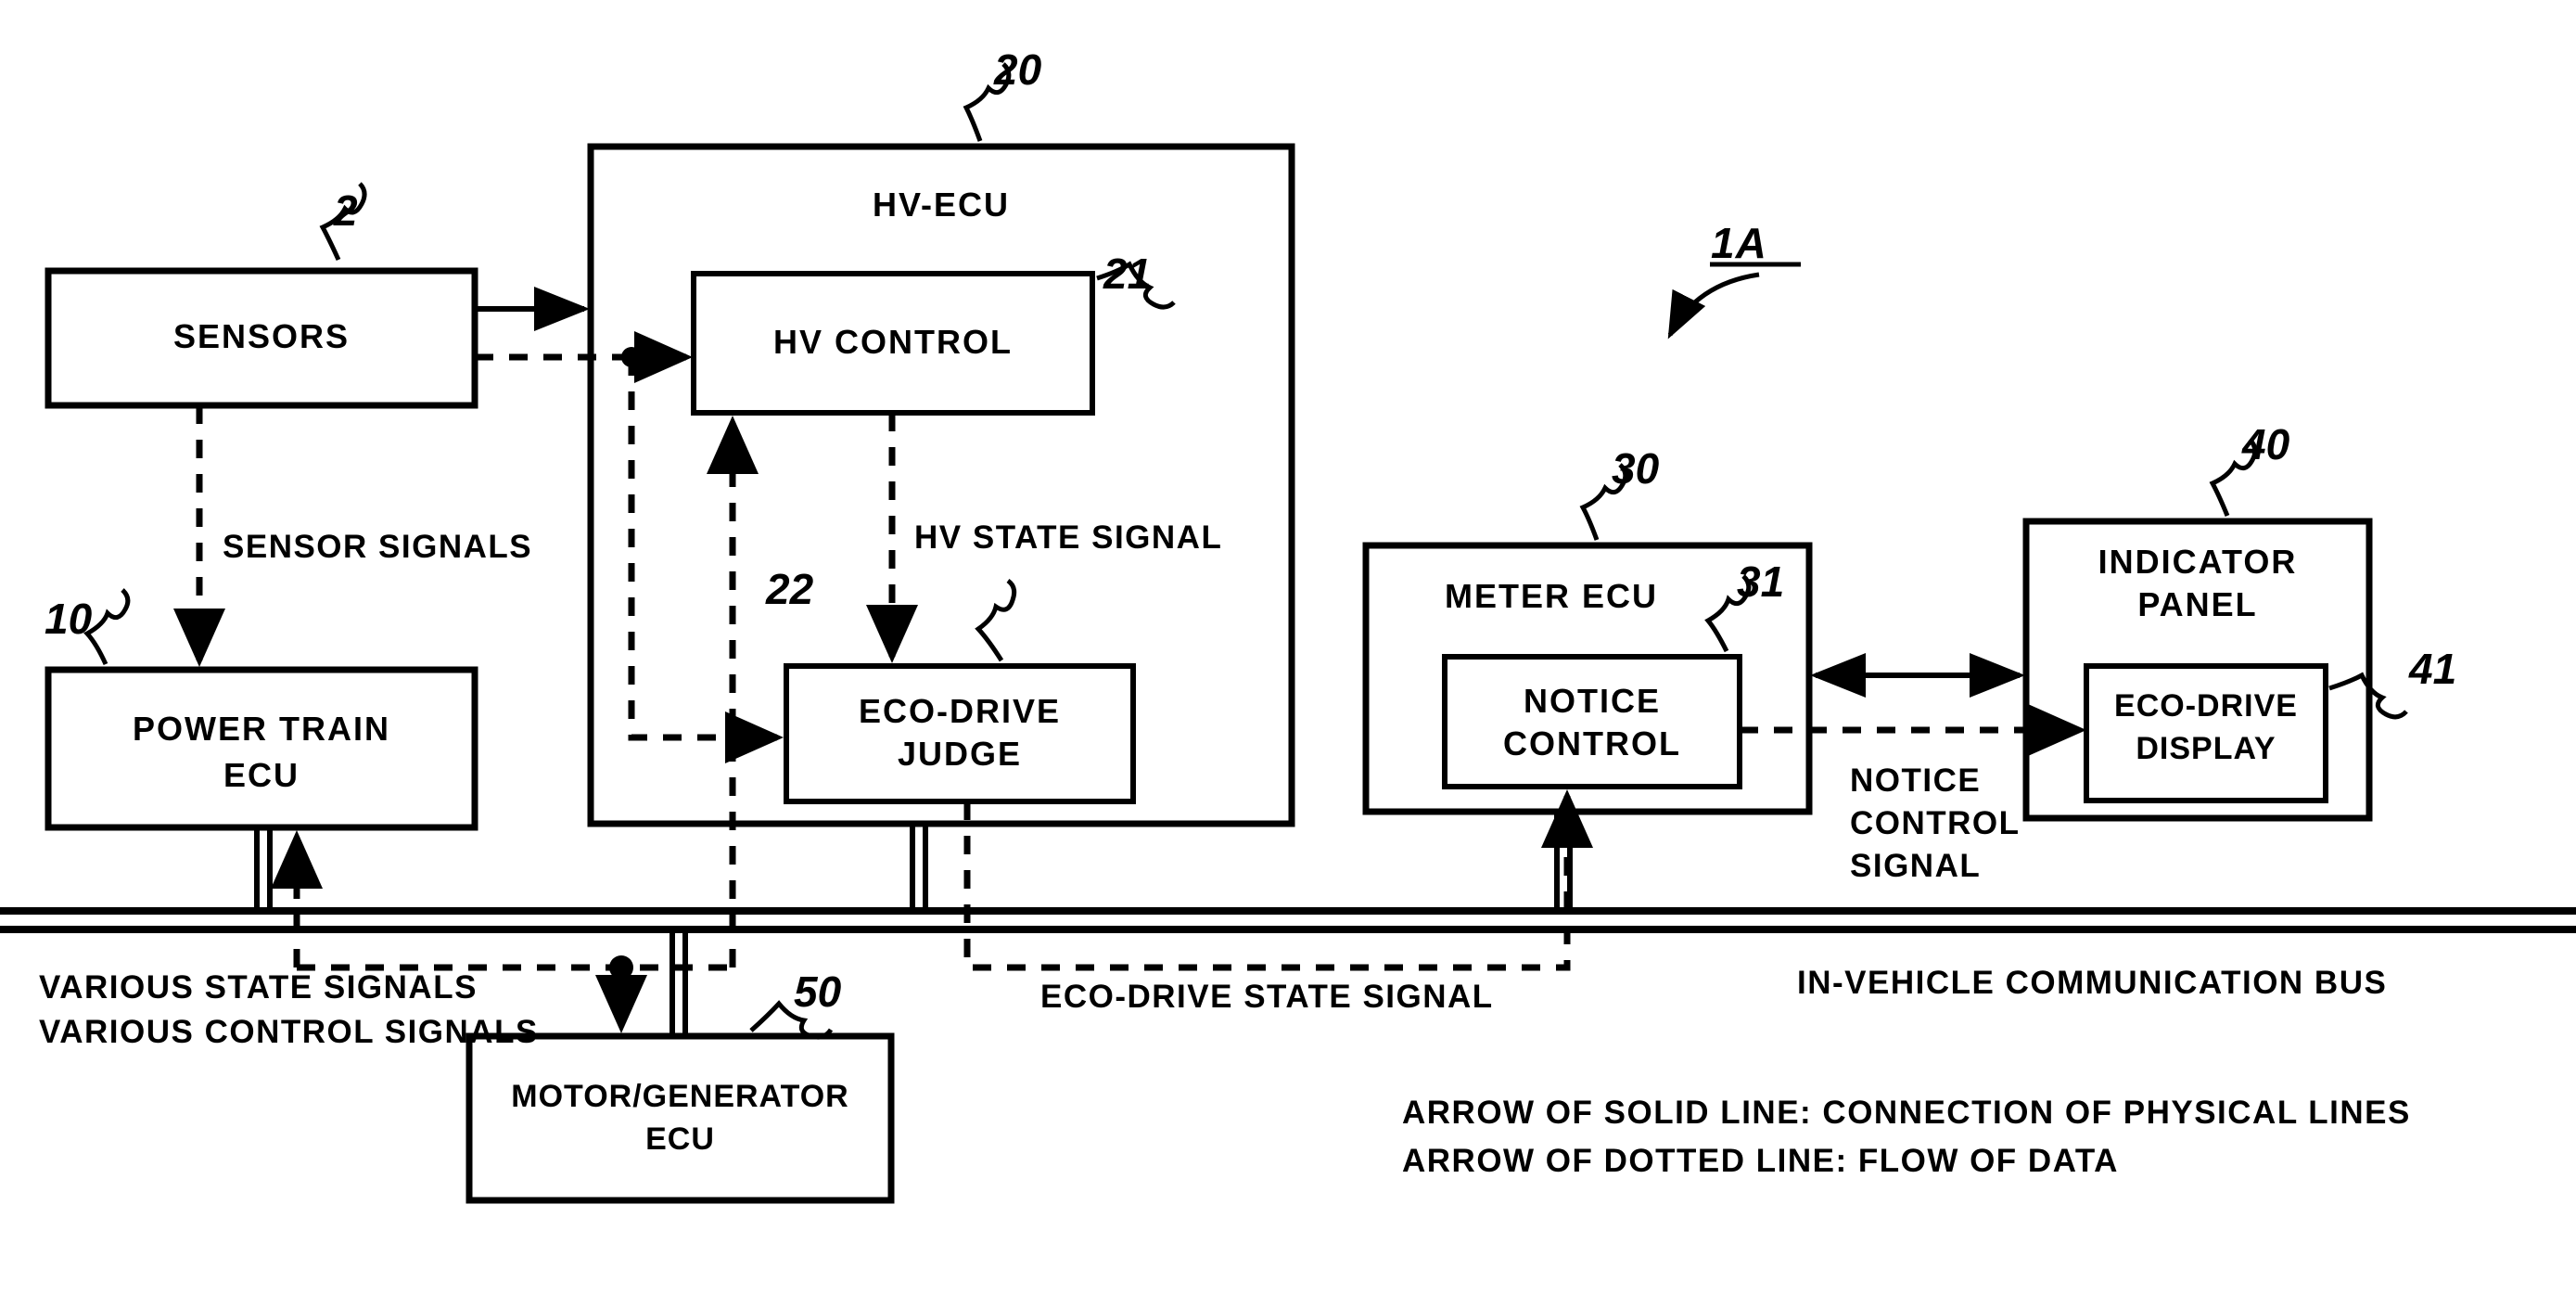 Image resolution: width=2576 pixels, height=1307 pixels. Describe the element at coordinates (790, 589) in the screenshot. I see `ref-numeral-22: 22` at that location.